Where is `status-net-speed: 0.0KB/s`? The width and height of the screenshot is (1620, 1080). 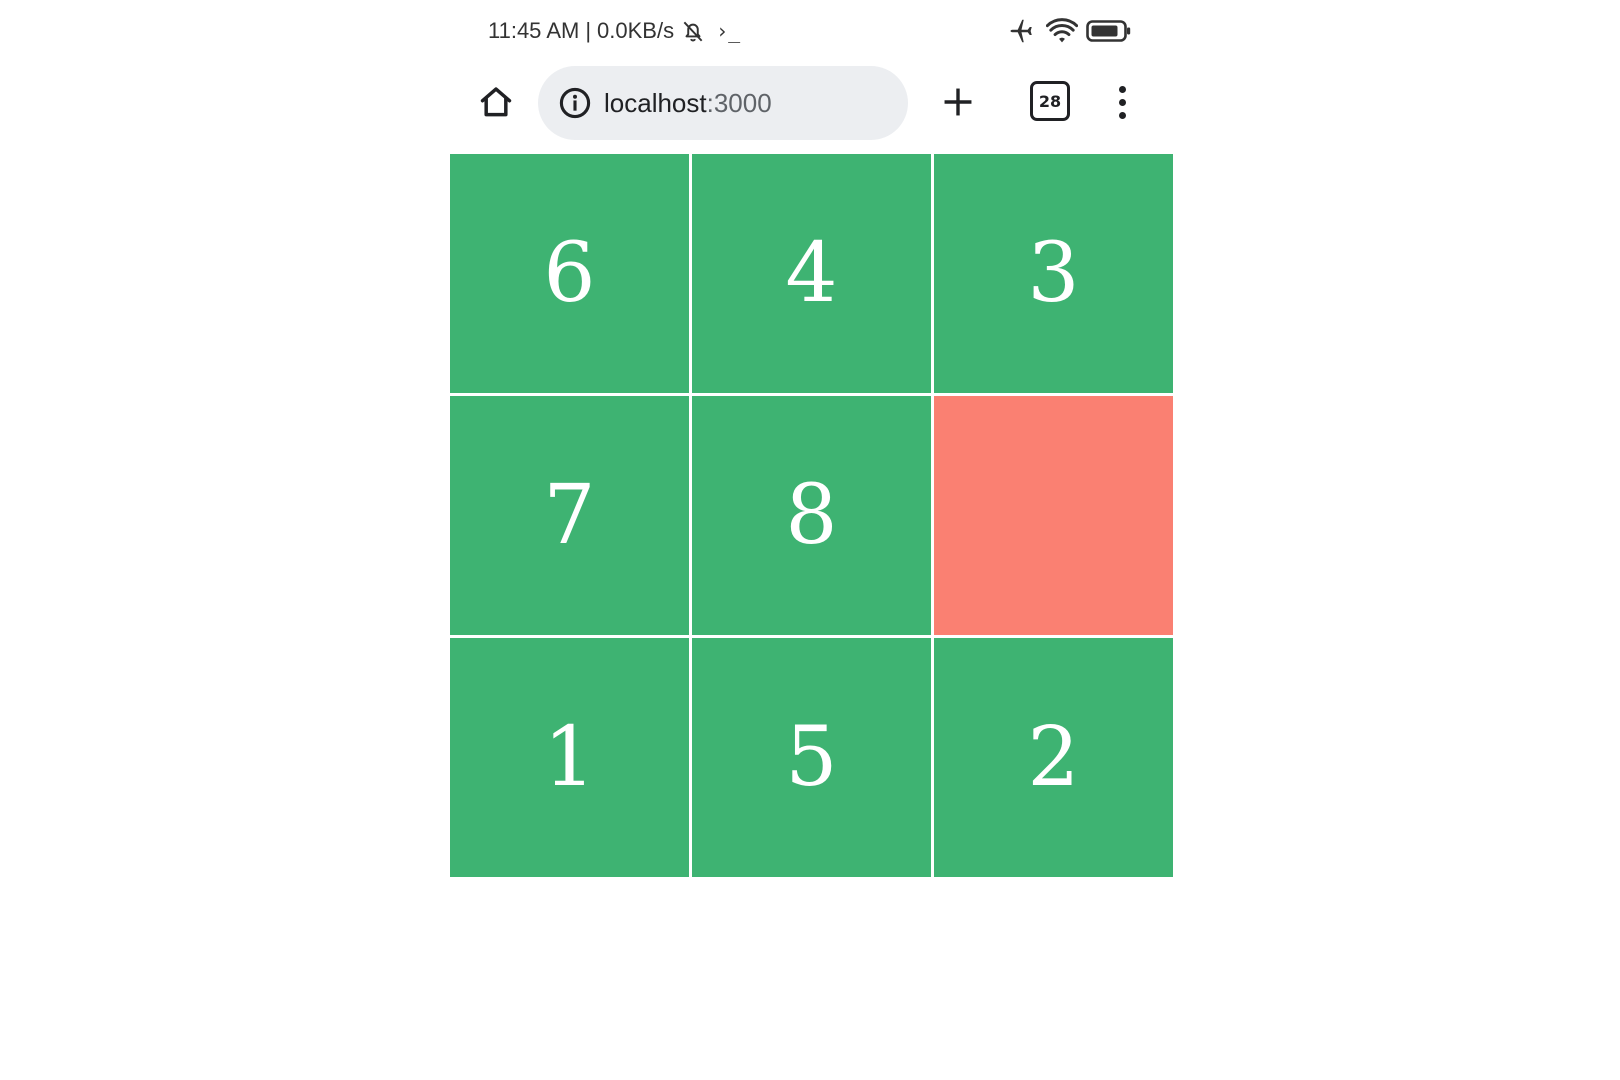
status-net-speed: 0.0KB/s is located at coordinates (636, 30).